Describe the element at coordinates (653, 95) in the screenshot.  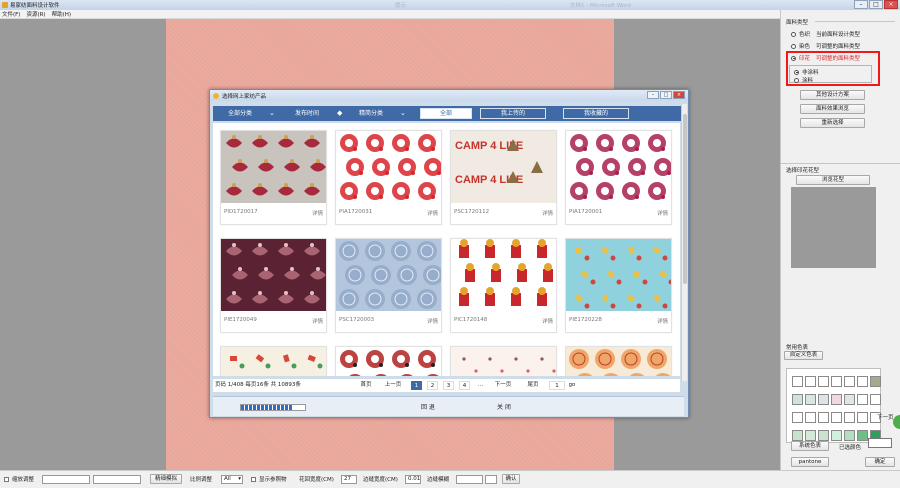
I see `dialog-minimize-button: –` at that location.